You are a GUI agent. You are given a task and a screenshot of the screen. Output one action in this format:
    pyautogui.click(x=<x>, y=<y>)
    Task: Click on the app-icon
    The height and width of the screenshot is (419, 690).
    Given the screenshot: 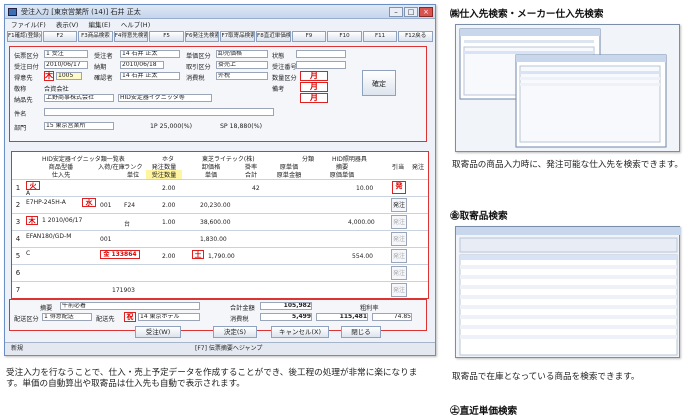 What is the action you would take?
    pyautogui.click(x=12, y=12)
    